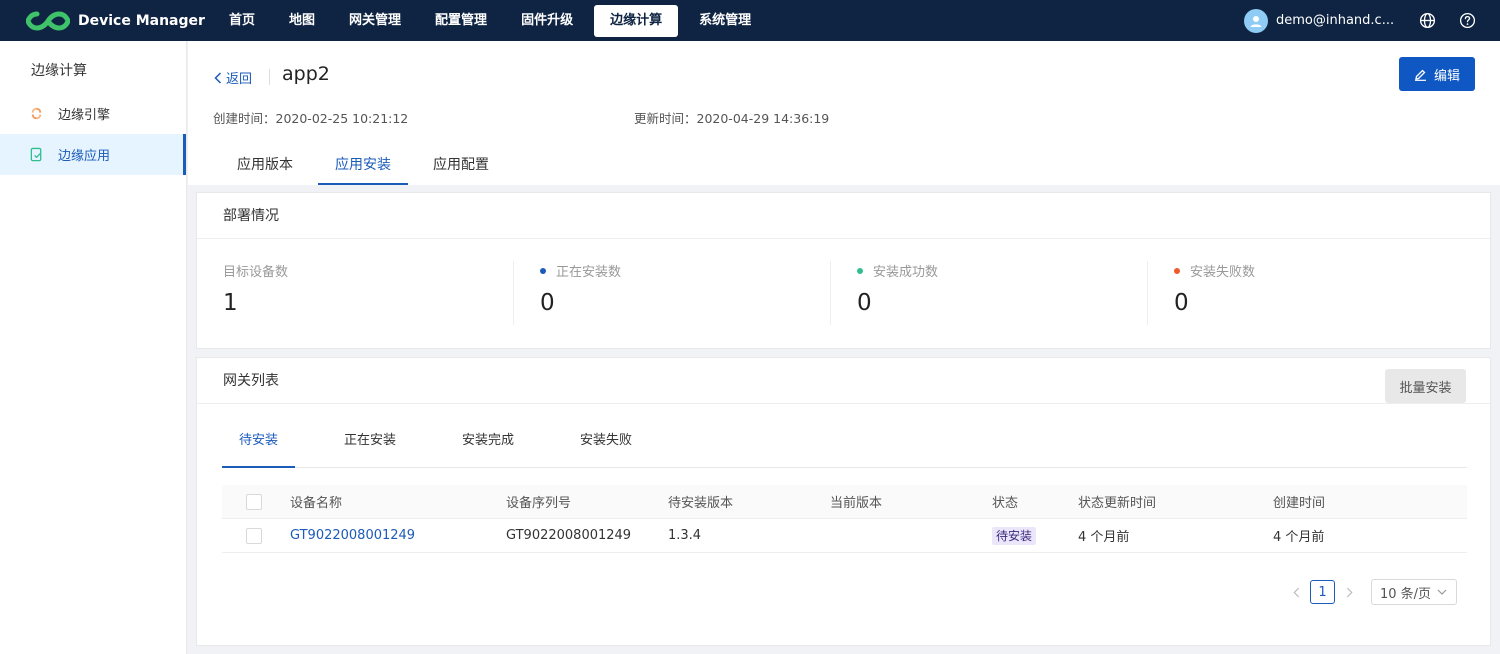 The width and height of the screenshot is (1500, 654). I want to click on row-checkbox, so click(254, 535).